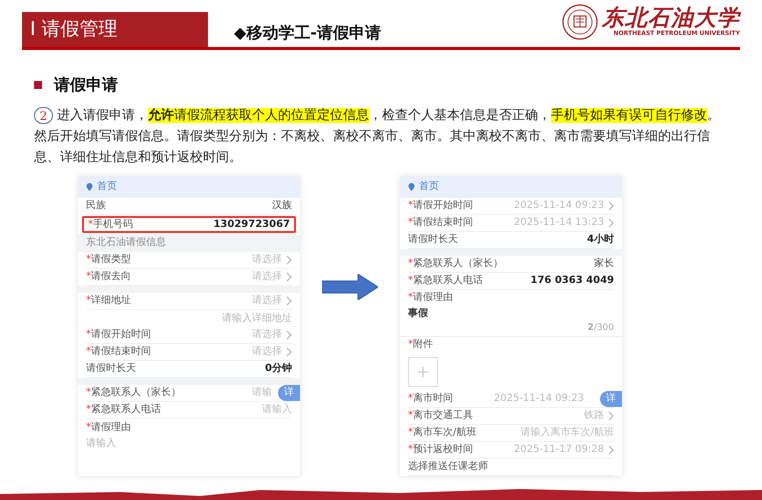 The image size is (762, 500). Describe the element at coordinates (430, 399) in the screenshot. I see `field-label: *离市时间` at that location.